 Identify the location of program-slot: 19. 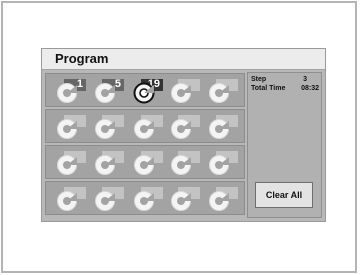
(149, 91).